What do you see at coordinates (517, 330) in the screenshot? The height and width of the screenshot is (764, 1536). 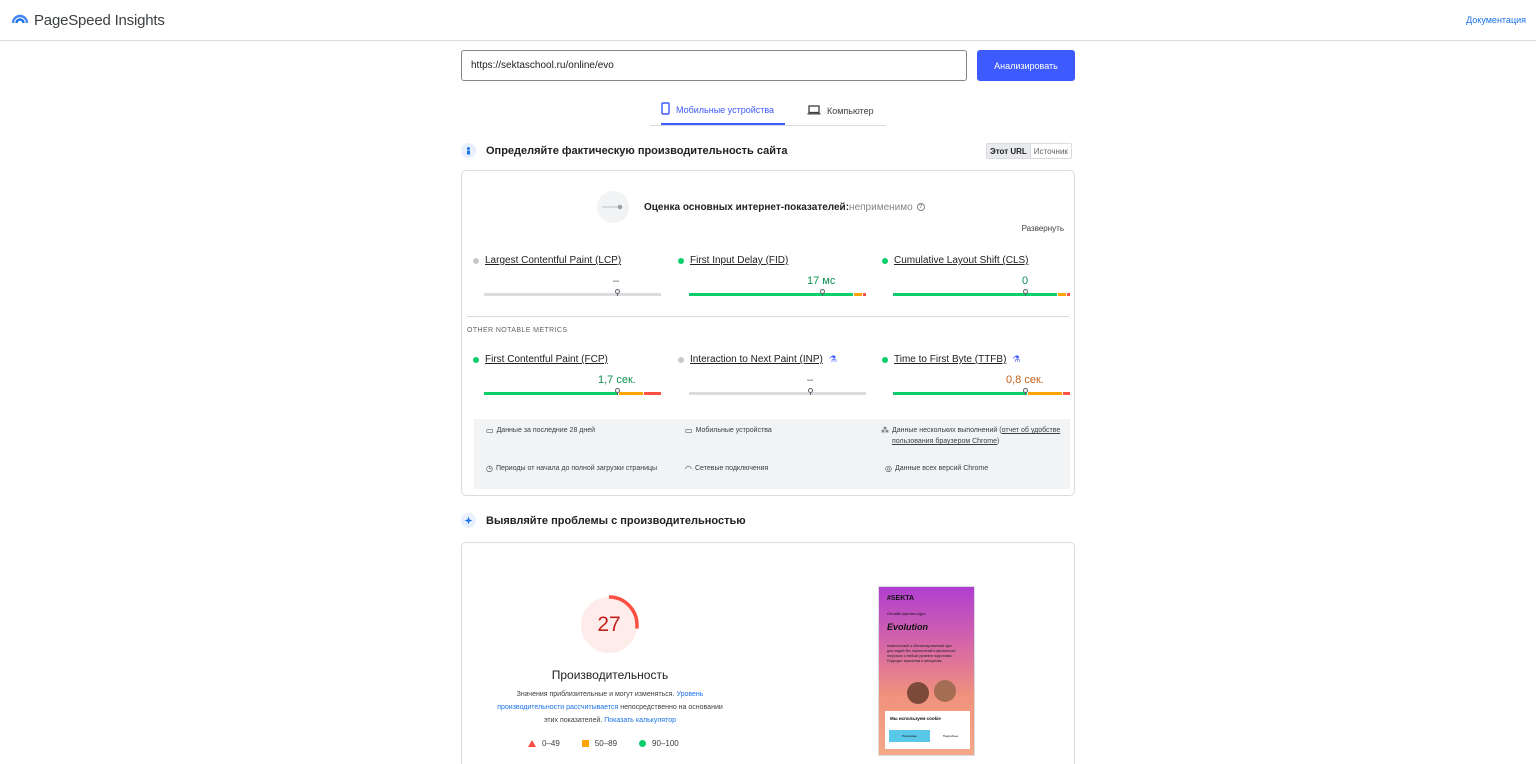 I see `other-metrics-label: OTHER NOTABLE METRICS` at bounding box center [517, 330].